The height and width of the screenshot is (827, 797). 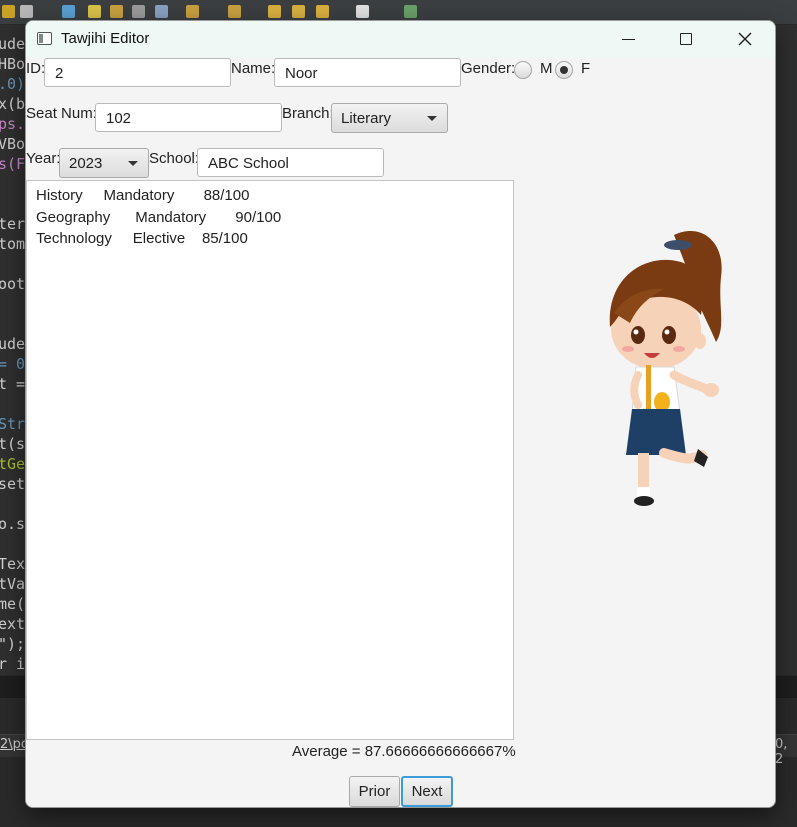 I want to click on id-field: 2, so click(x=137, y=72).